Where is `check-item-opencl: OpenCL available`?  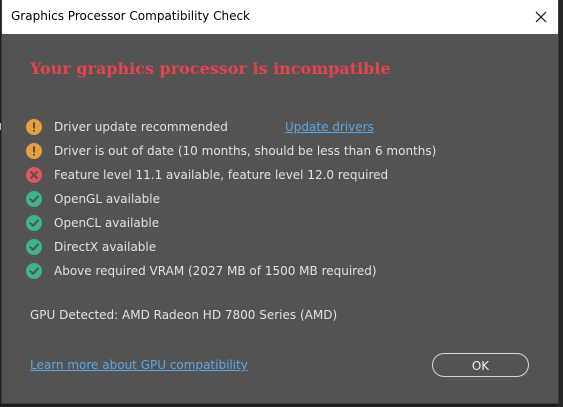
check-item-opencl: OpenCL available is located at coordinates (276, 224).